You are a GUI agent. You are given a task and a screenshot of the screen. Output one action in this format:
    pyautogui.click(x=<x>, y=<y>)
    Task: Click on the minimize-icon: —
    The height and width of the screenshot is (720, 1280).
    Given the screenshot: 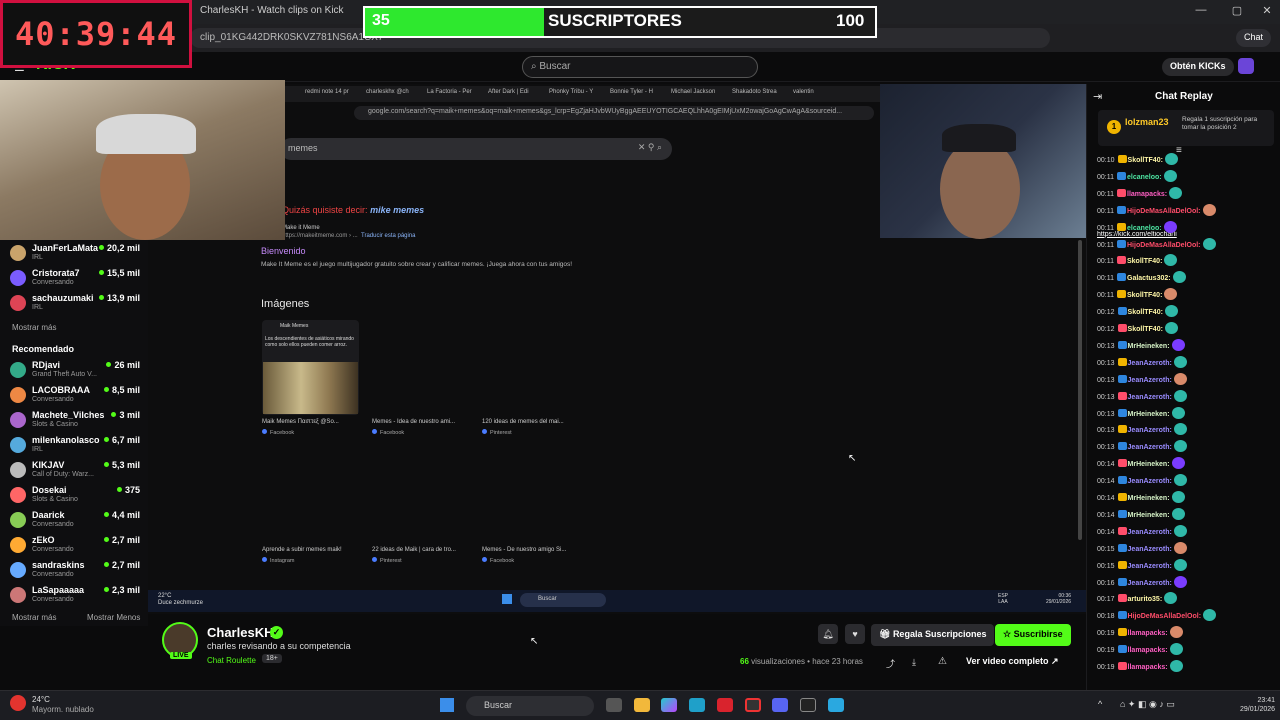 What is the action you would take?
    pyautogui.click(x=1201, y=12)
    